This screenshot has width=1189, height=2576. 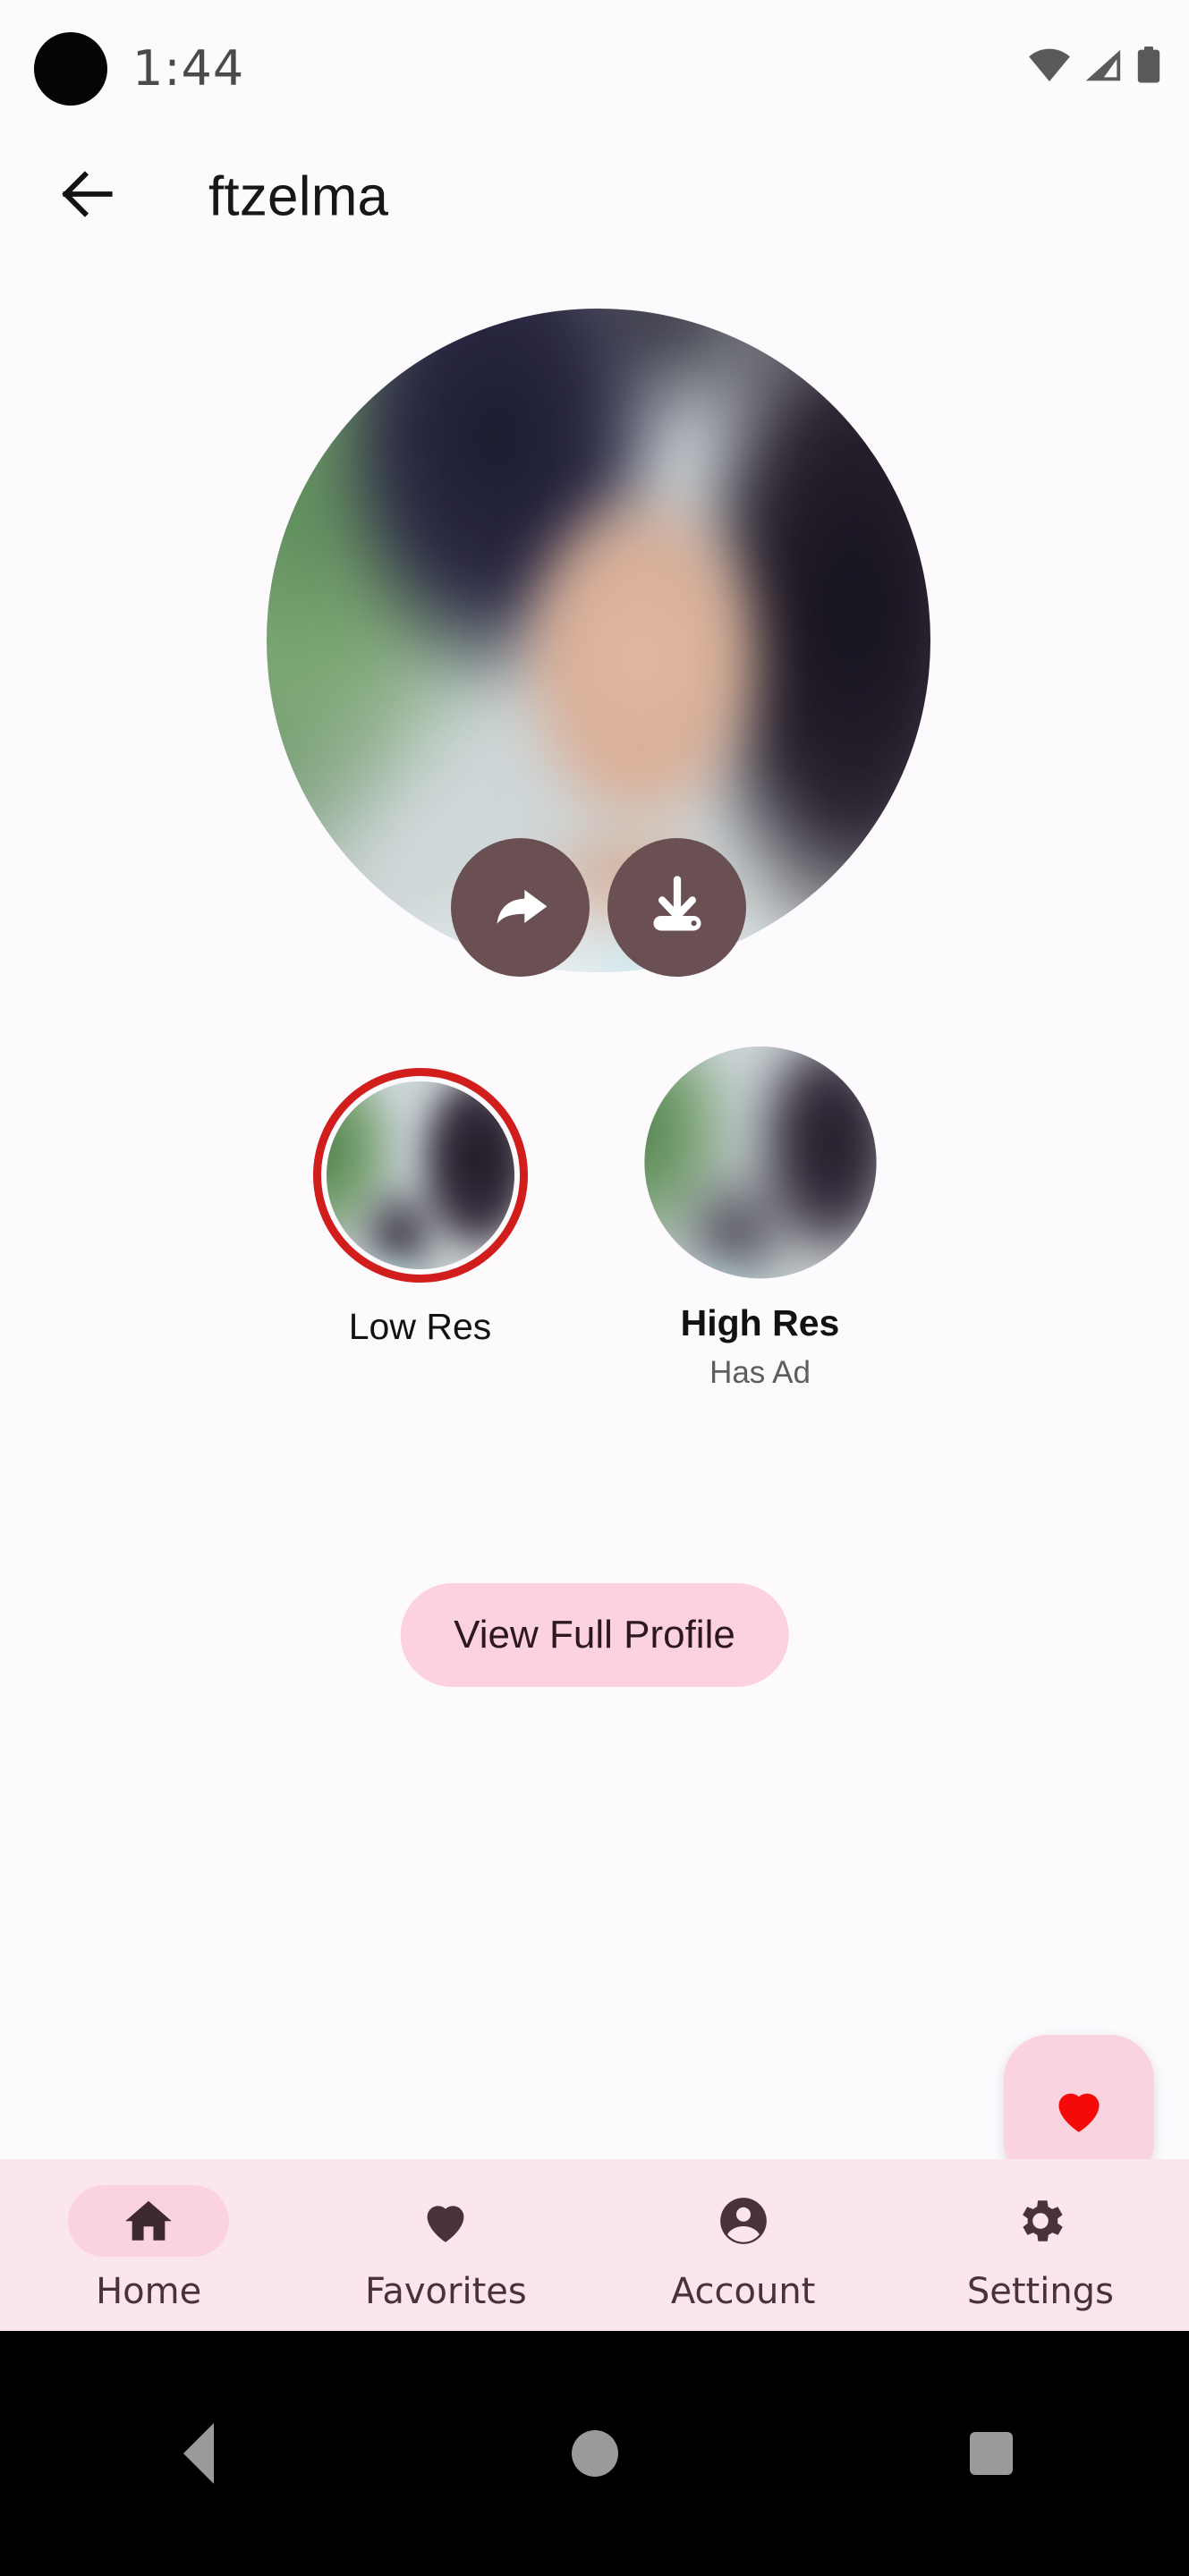 What do you see at coordinates (594, 1635) in the screenshot?
I see `view-full-profile-button: View Full Profile` at bounding box center [594, 1635].